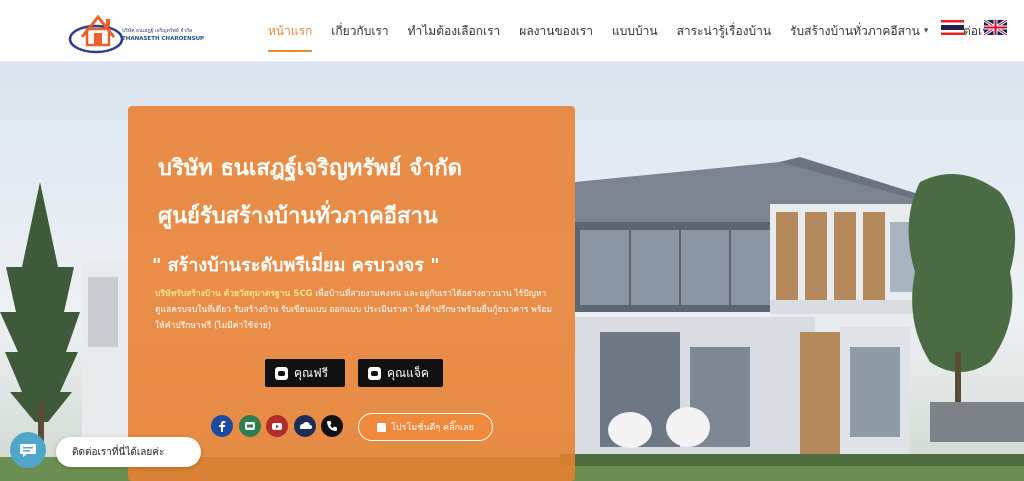 This screenshot has width=1024, height=481. I want to click on youtube-icon, so click(277, 426).